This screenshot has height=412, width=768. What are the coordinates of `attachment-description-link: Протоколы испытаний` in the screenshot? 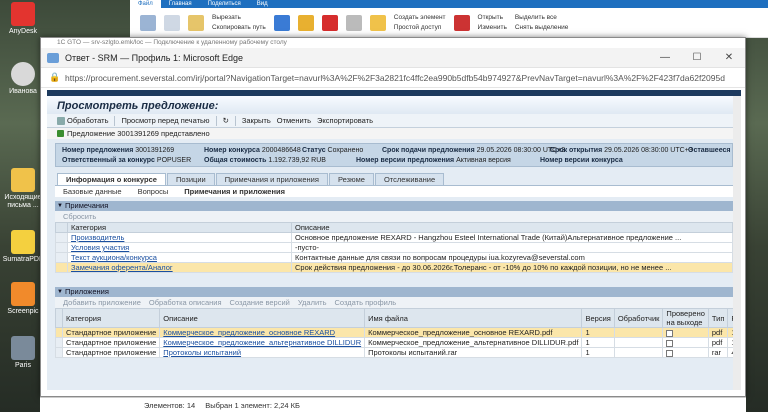 It's located at (202, 353).